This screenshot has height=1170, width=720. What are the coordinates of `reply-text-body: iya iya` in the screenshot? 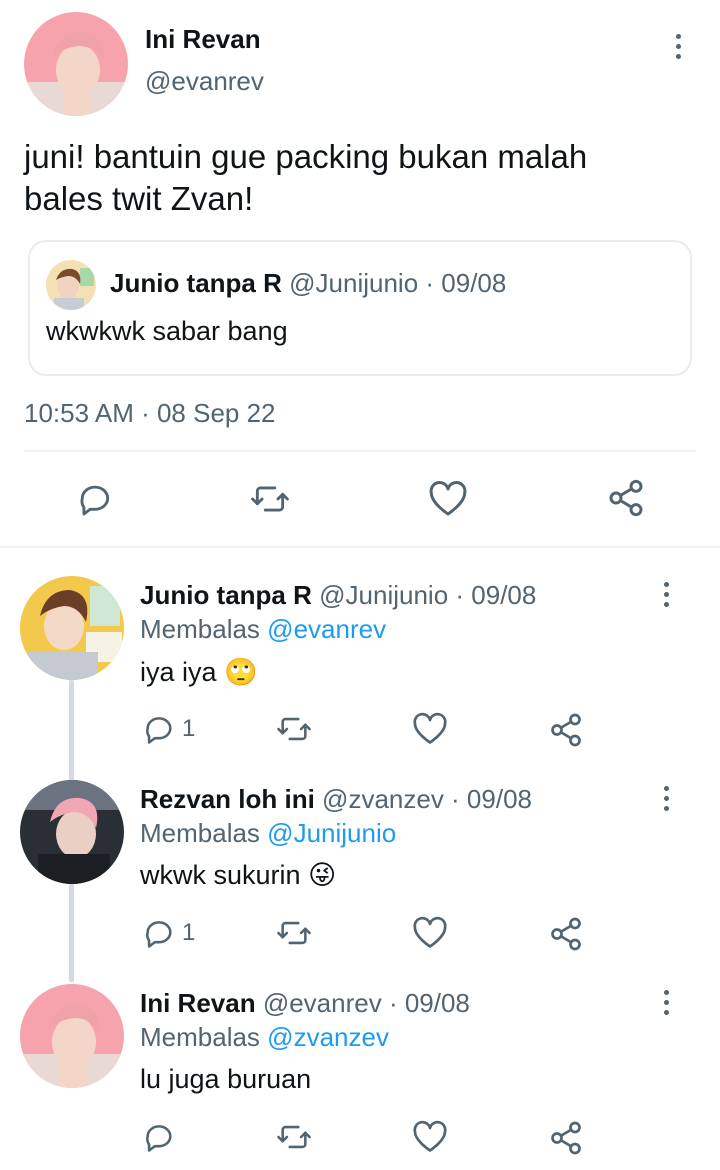 It's located at (178, 672).